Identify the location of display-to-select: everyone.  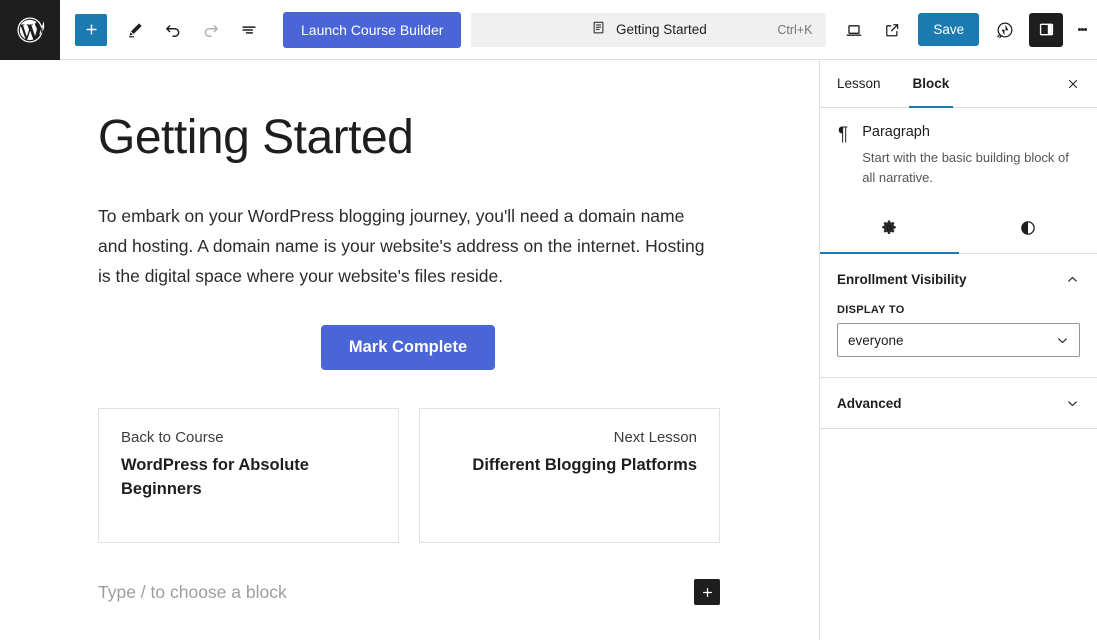
(958, 340).